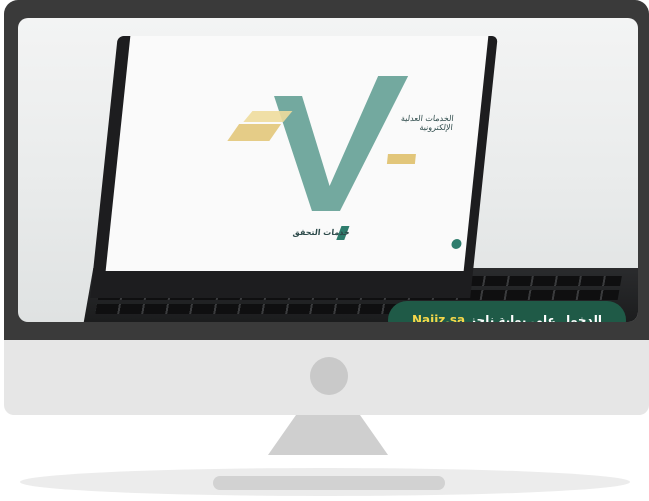  Describe the element at coordinates (427, 123) in the screenshot. I see `hero-title: الخدمات العدلية الإلكترونية` at that location.